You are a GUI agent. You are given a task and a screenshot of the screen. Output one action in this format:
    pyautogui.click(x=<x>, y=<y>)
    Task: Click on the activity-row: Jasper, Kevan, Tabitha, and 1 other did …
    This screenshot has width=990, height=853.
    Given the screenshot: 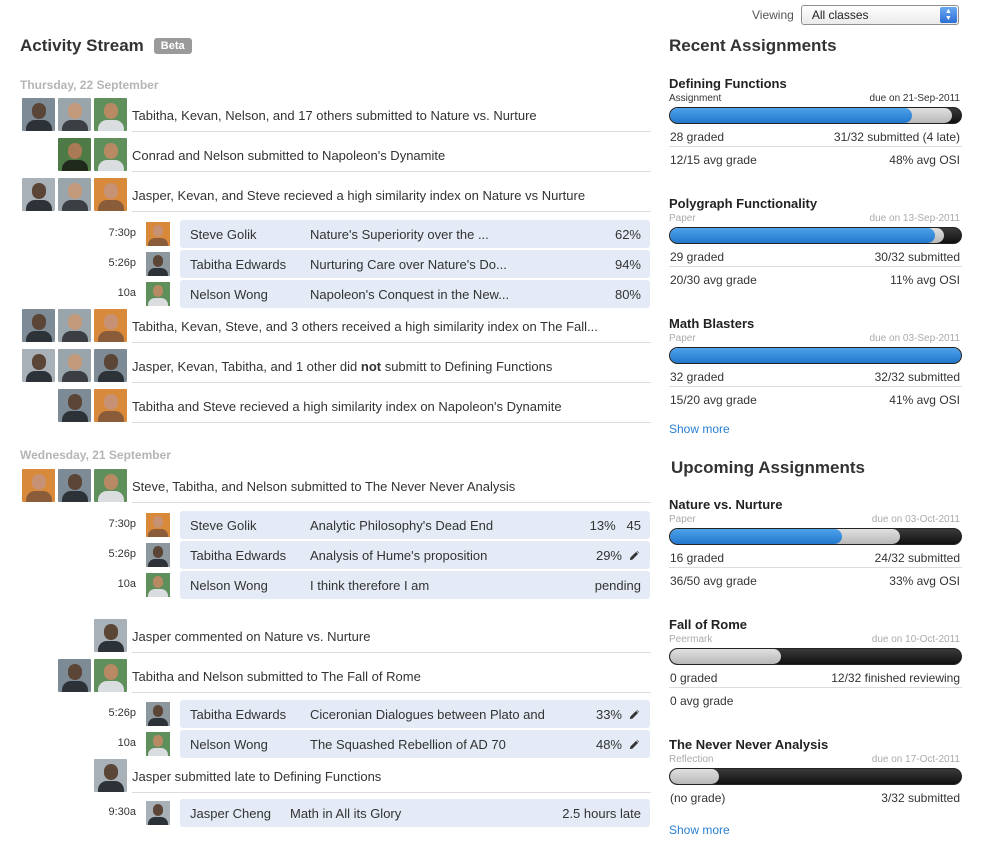 What is the action you would take?
    pyautogui.click(x=334, y=366)
    